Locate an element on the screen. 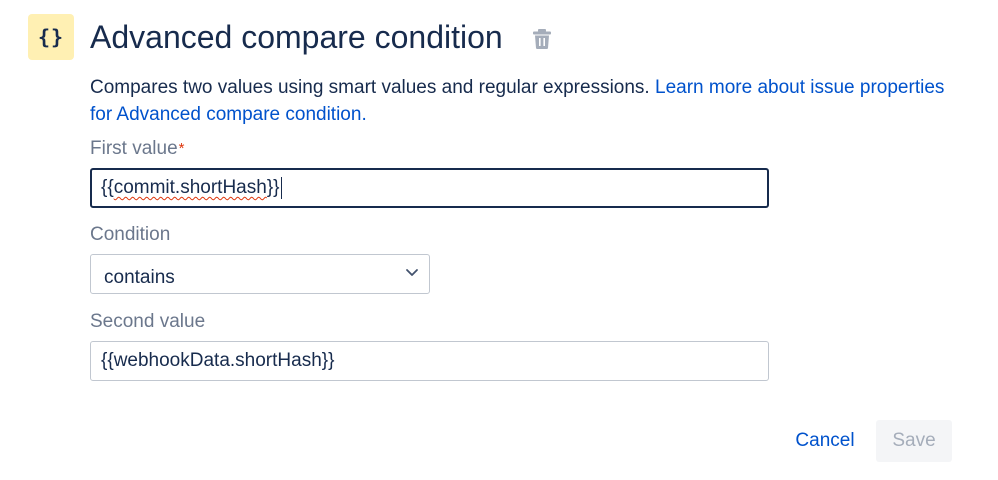 The width and height of the screenshot is (998, 480). required-marker: * is located at coordinates (181, 148).